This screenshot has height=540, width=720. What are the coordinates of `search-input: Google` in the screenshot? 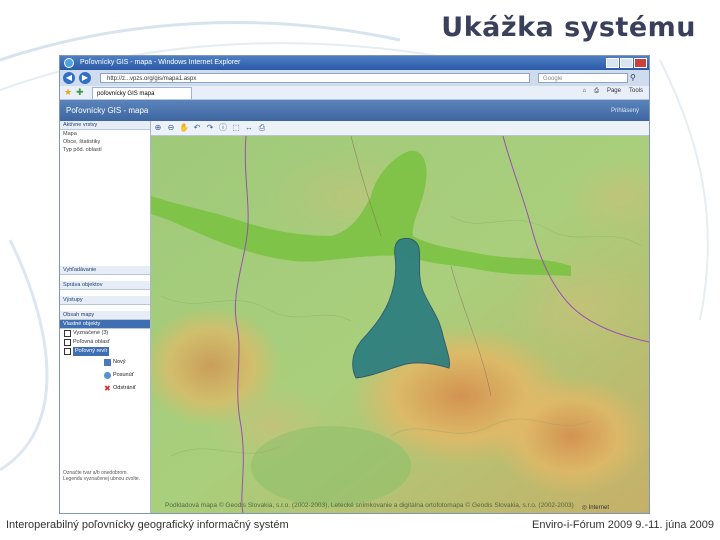 It's located at (583, 78).